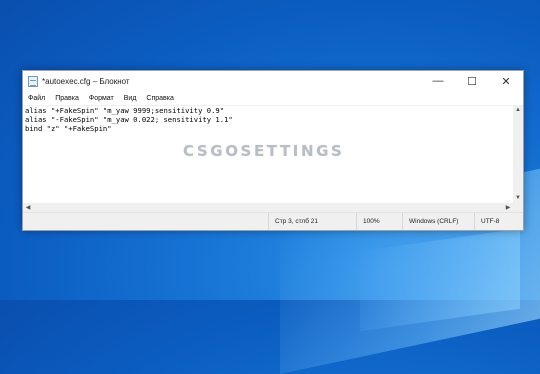 The height and width of the screenshot is (374, 540). I want to click on status-zoom: 100%, so click(379, 221).